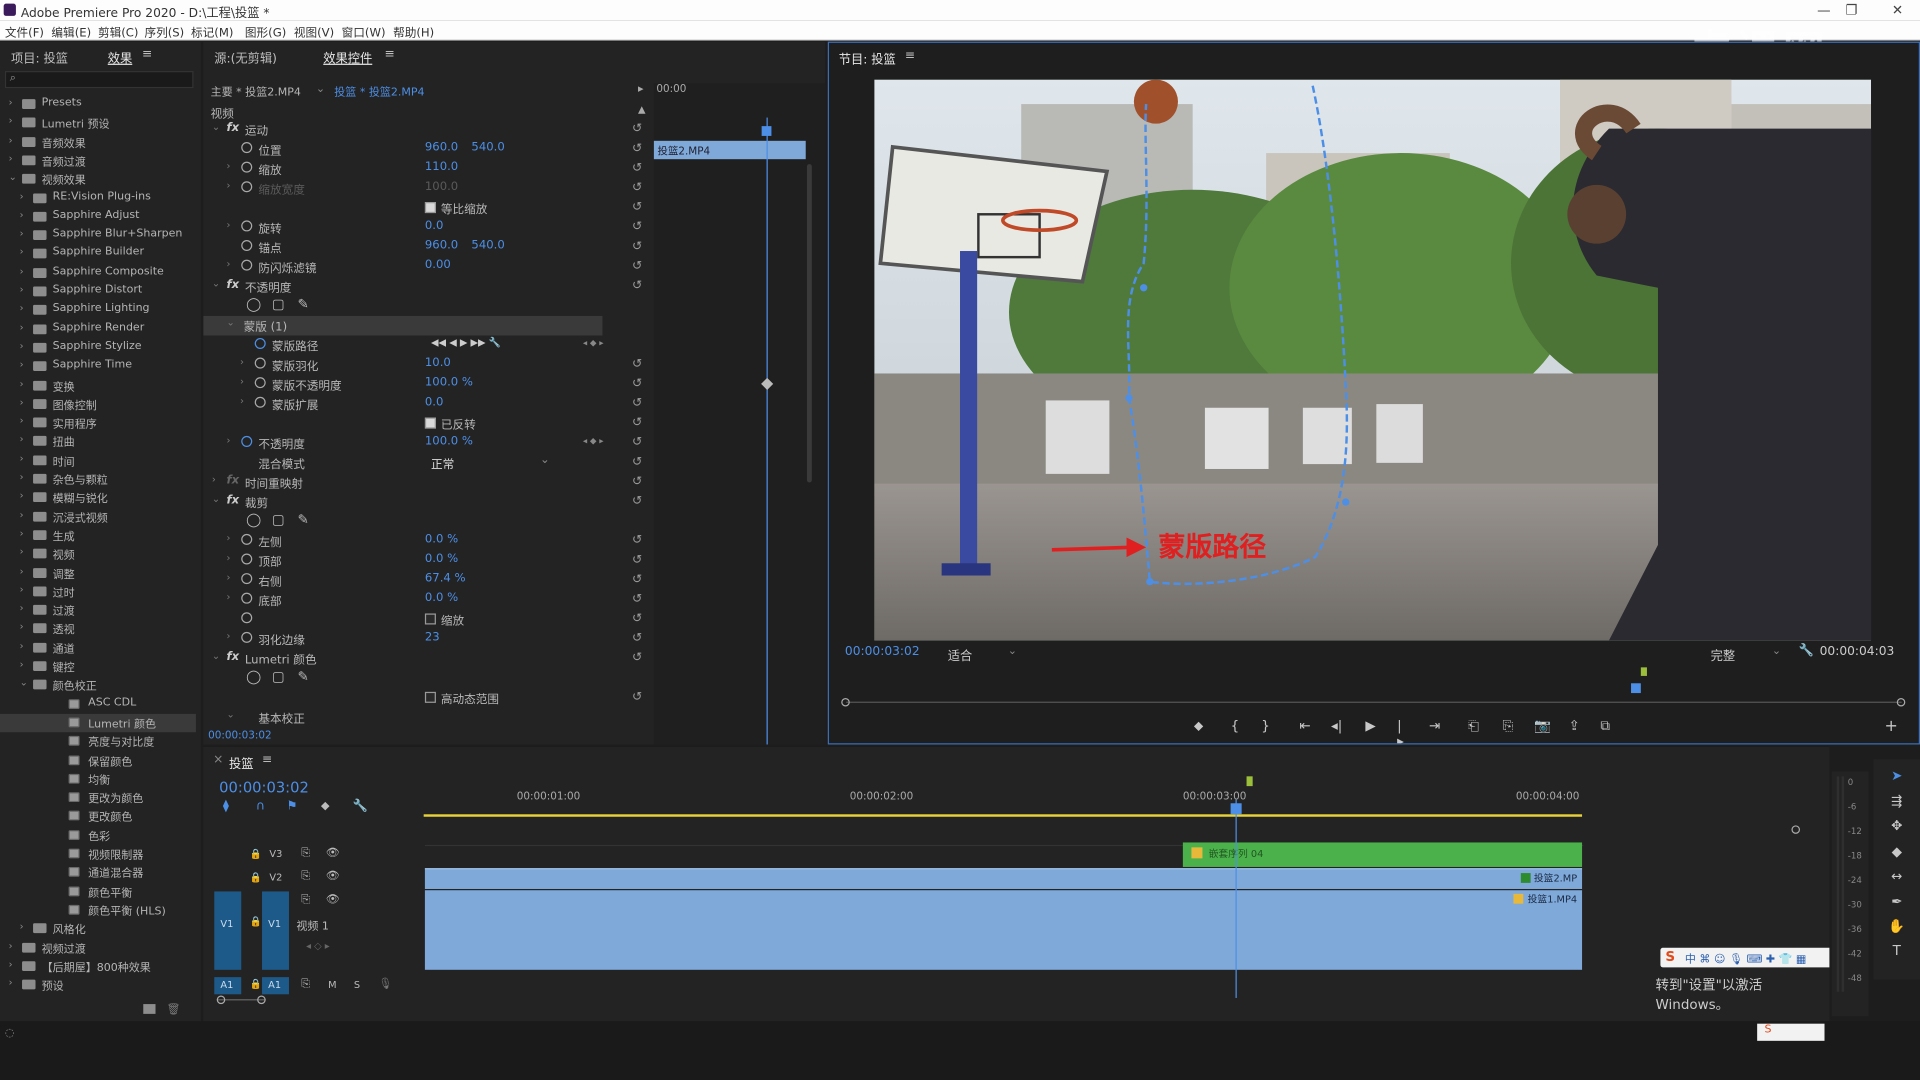 This screenshot has width=1920, height=1080. I want to click on clip-v1: 投篮1.MP4, so click(1003, 930).